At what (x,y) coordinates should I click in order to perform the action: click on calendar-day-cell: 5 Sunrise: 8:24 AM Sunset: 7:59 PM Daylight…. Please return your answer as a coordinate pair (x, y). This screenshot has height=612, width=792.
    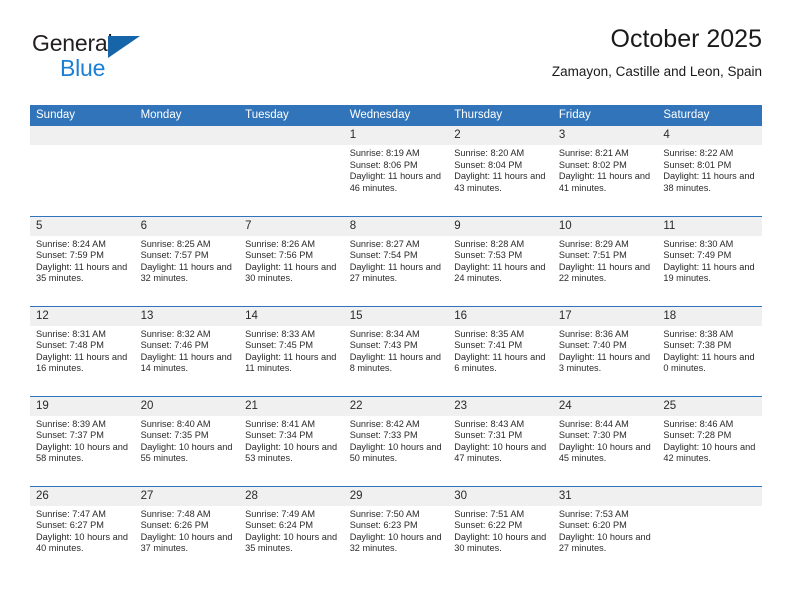
    Looking at the image, I should click on (82, 261).